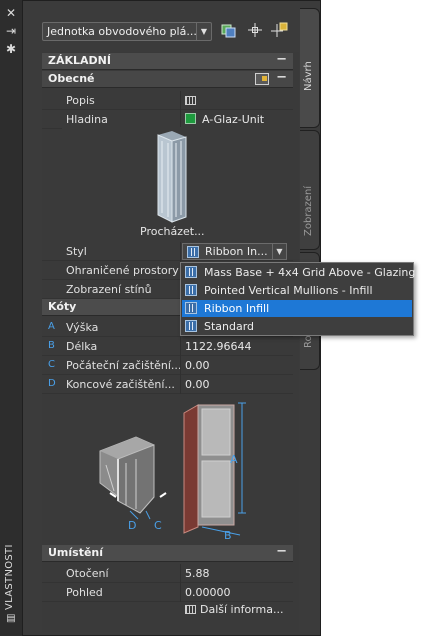  I want to click on tab-extended-label: Ro, so click(308, 341).